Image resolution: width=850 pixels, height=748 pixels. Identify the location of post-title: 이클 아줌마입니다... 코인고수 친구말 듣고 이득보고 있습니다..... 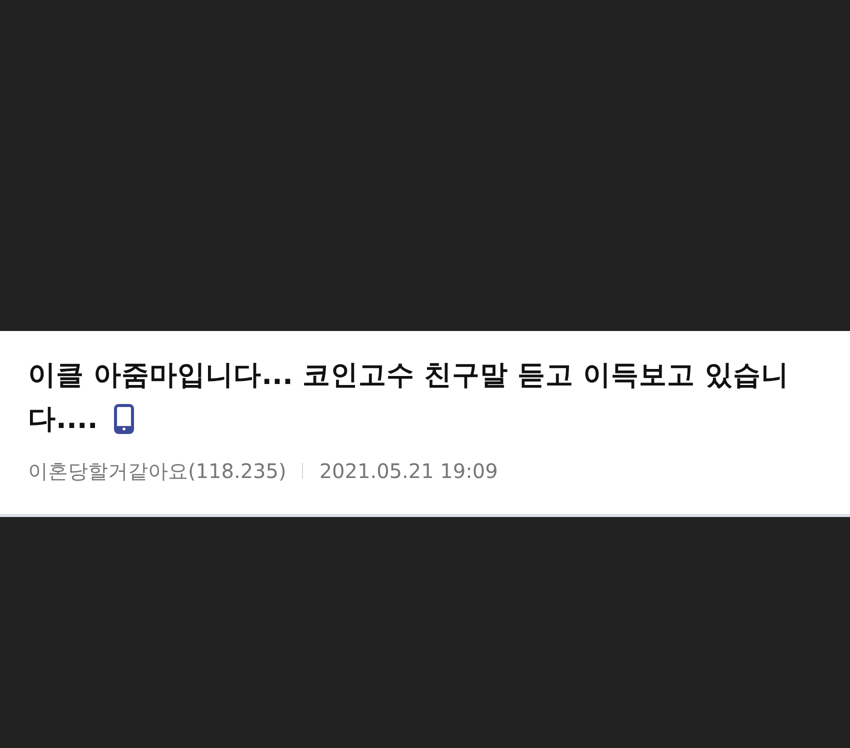
(409, 397).